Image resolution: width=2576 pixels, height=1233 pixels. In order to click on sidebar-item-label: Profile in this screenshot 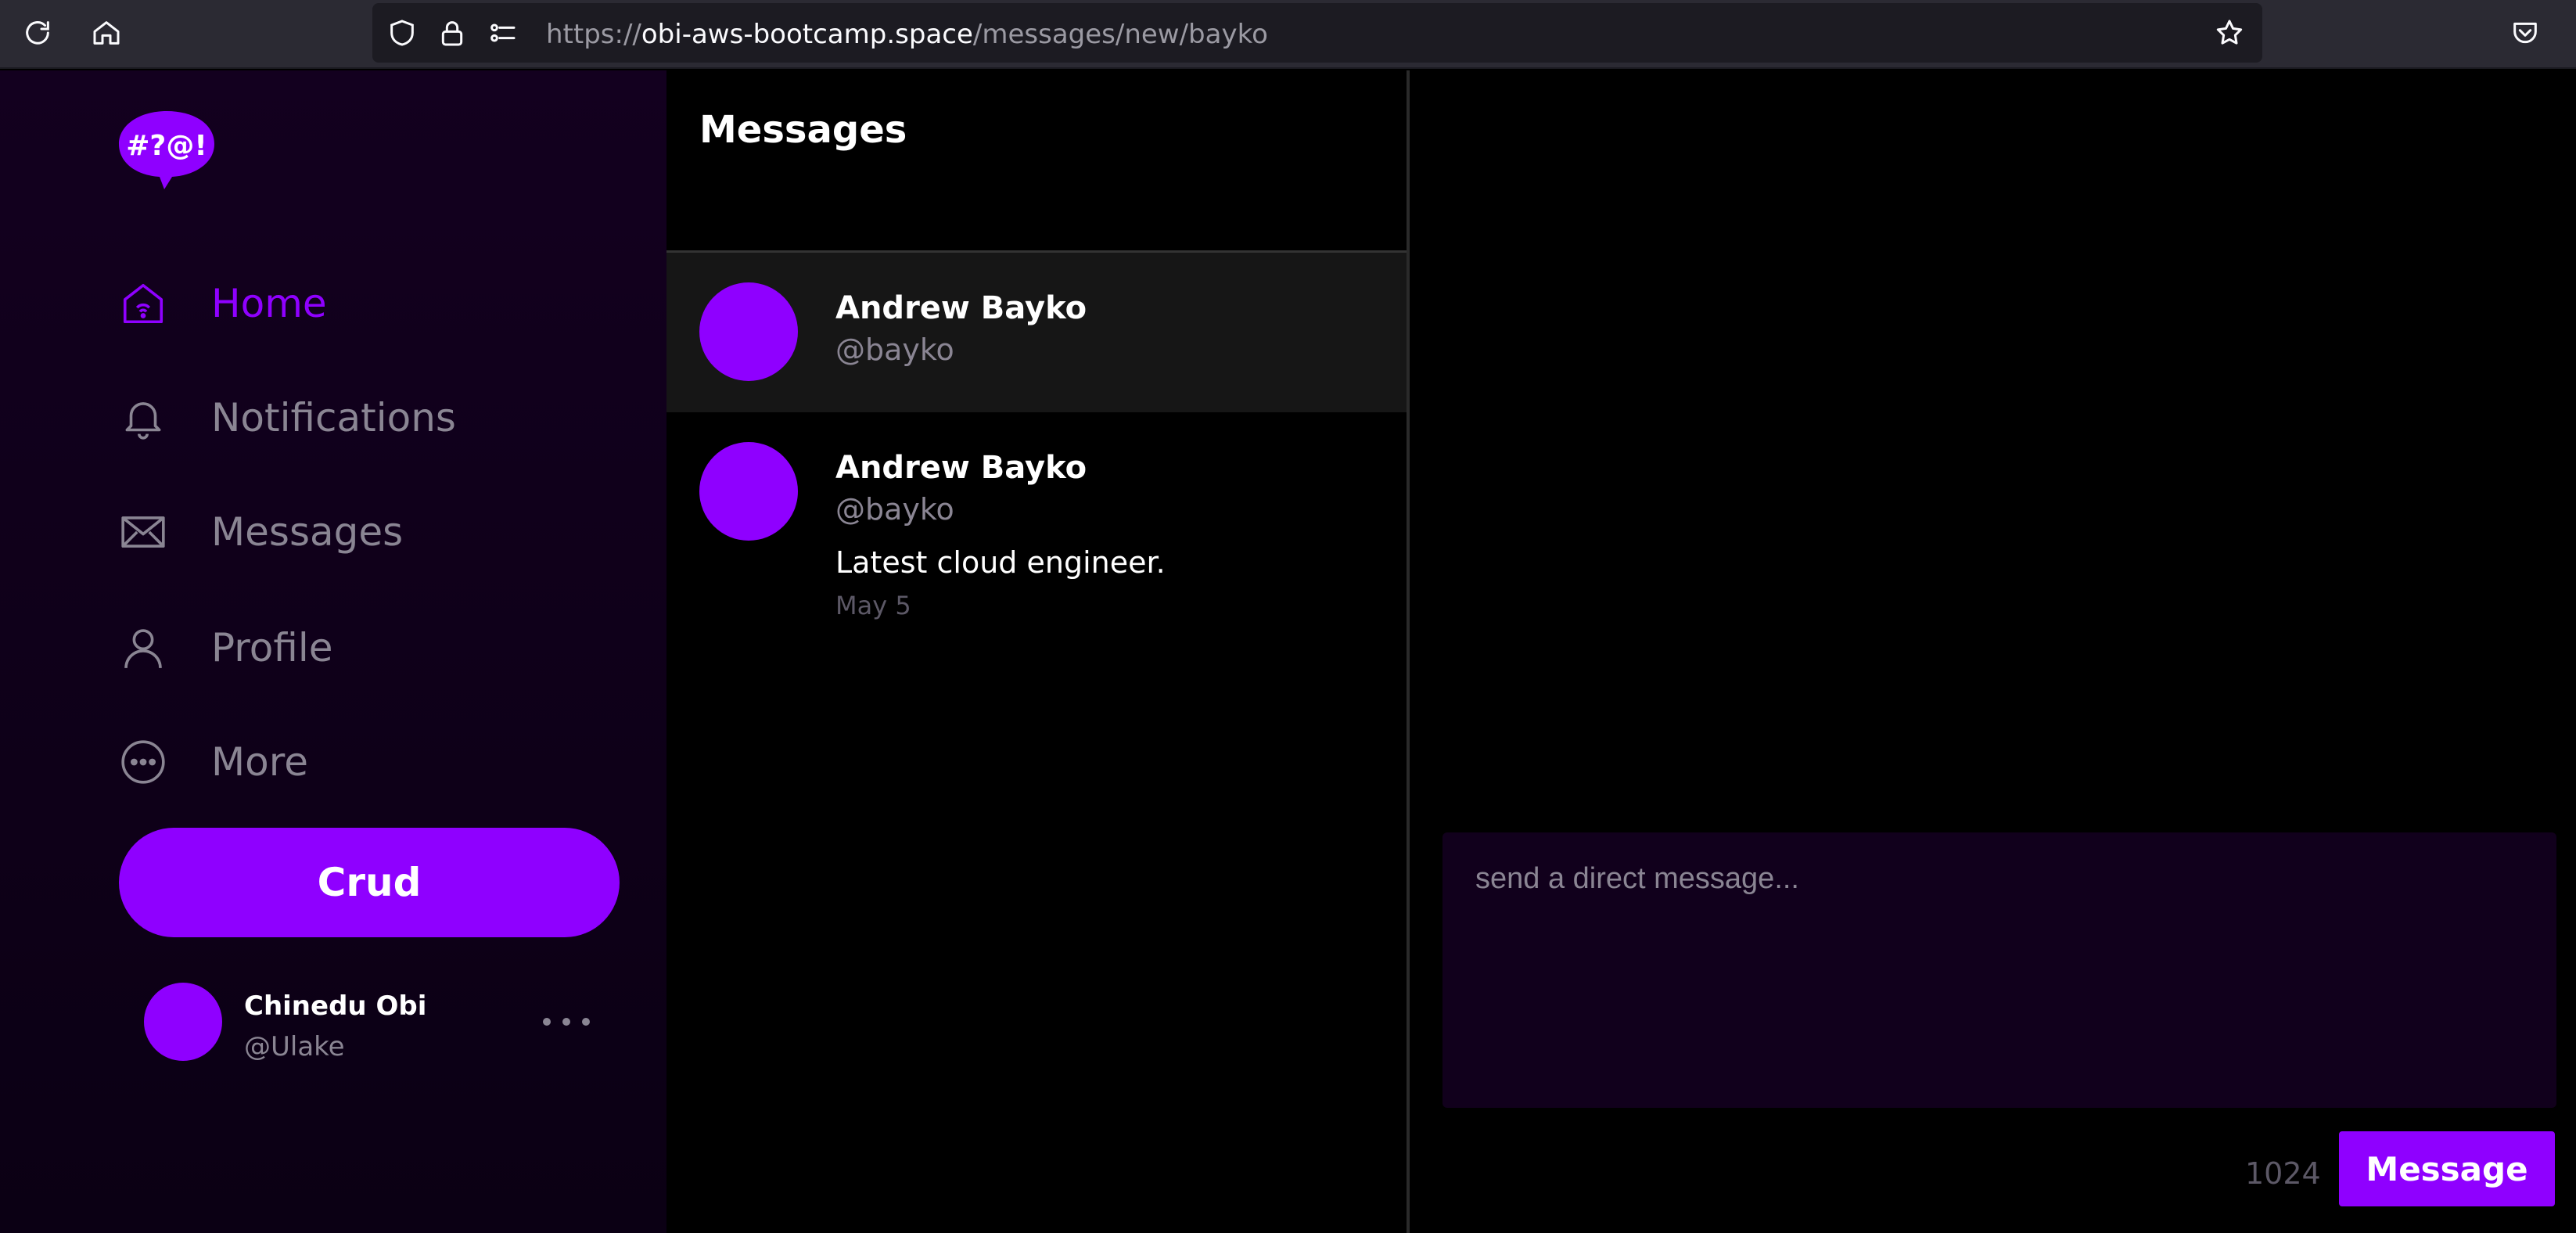, I will do `click(272, 647)`.